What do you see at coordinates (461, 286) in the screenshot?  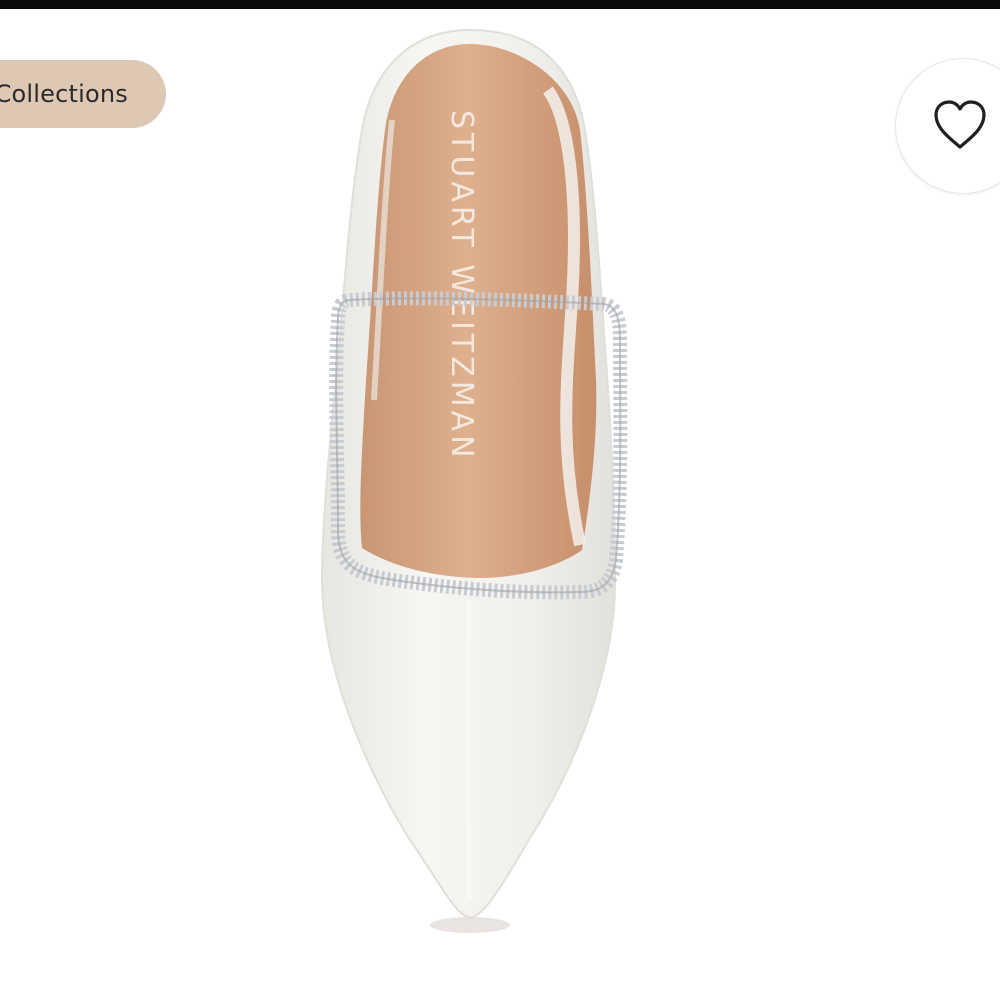 I see `insole-brand-text: STUART WEITZMAN` at bounding box center [461, 286].